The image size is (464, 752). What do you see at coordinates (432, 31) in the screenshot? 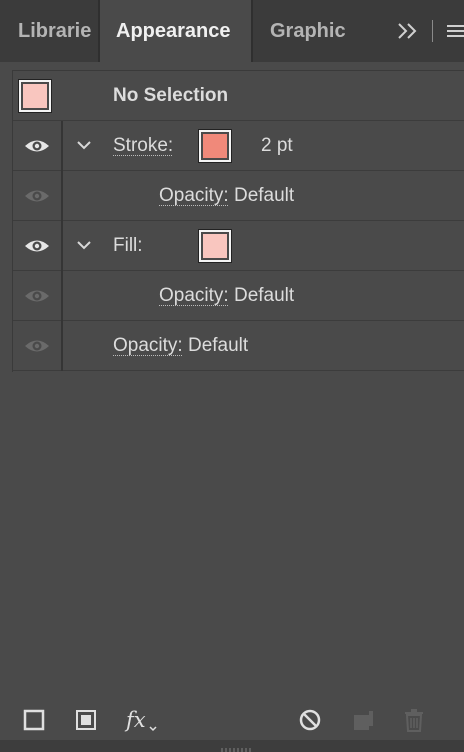
I see `menu-divider` at bounding box center [432, 31].